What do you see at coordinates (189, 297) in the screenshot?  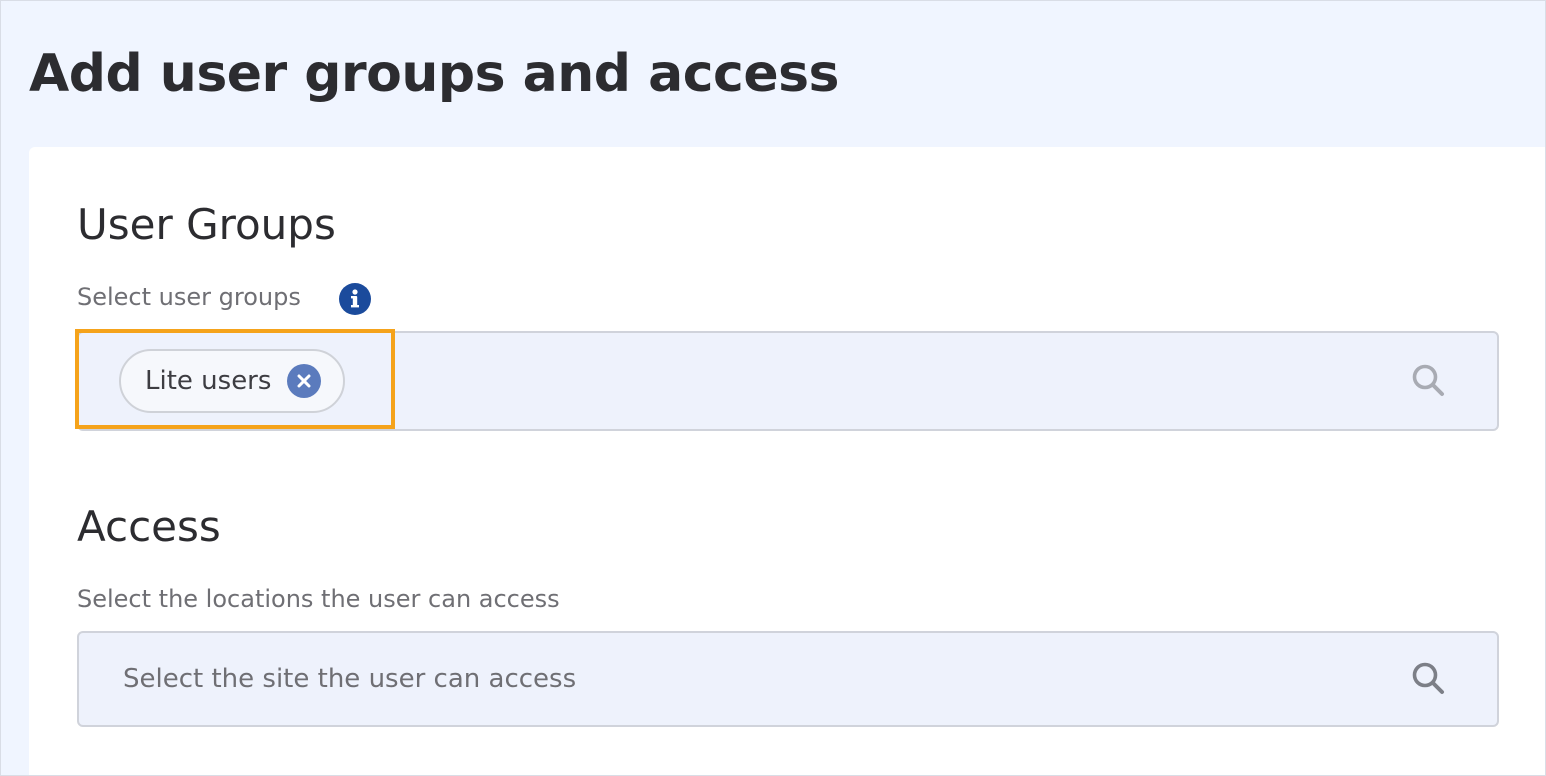 I see `user-groups-label: Select user groups` at bounding box center [189, 297].